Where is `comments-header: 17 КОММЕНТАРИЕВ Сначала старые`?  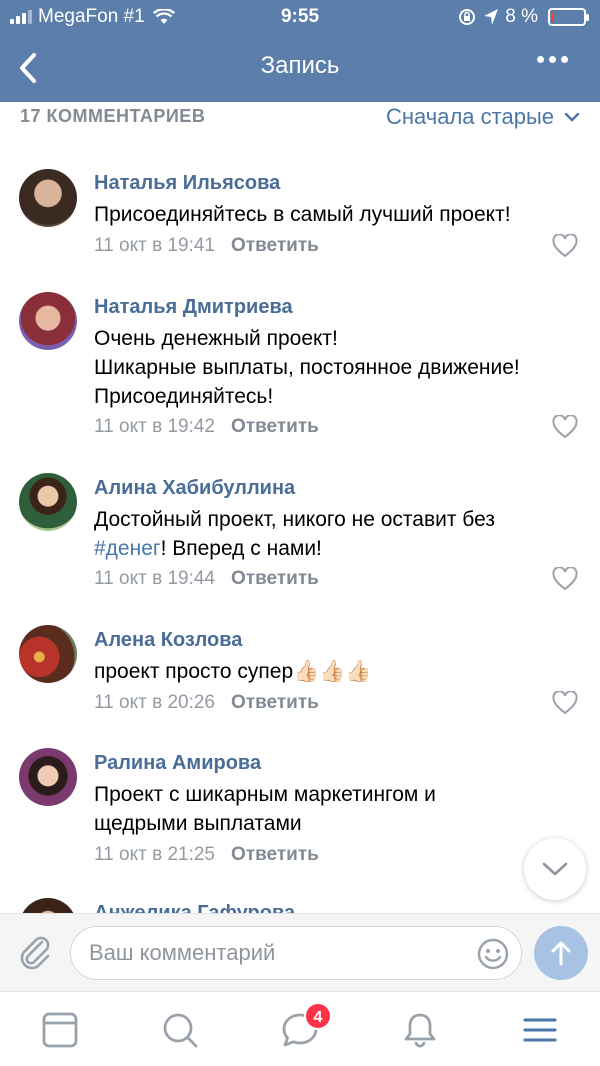
comments-header: 17 КОММЕНТАРИЕВ Сначала старые is located at coordinates (300, 119).